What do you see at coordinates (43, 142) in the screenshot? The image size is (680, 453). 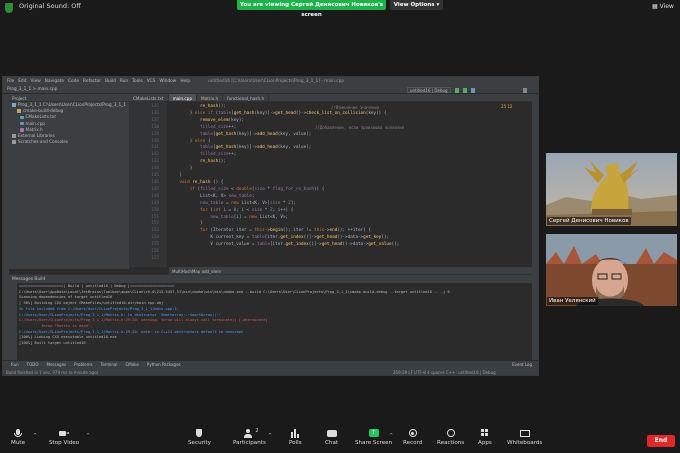 I see `tree-label: Scratches and Consoles` at bounding box center [43, 142].